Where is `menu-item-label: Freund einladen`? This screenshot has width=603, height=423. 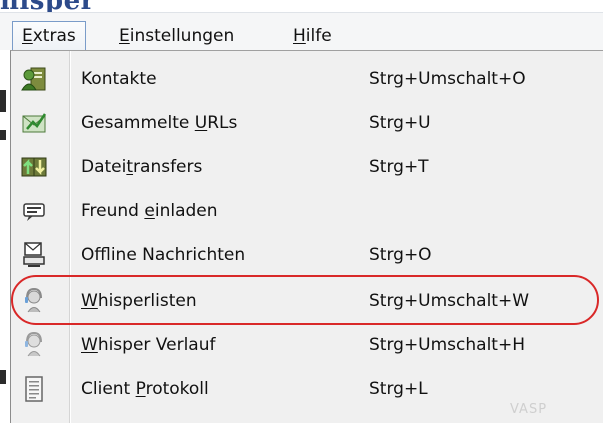
menu-item-label: Freund einladen is located at coordinates (149, 211).